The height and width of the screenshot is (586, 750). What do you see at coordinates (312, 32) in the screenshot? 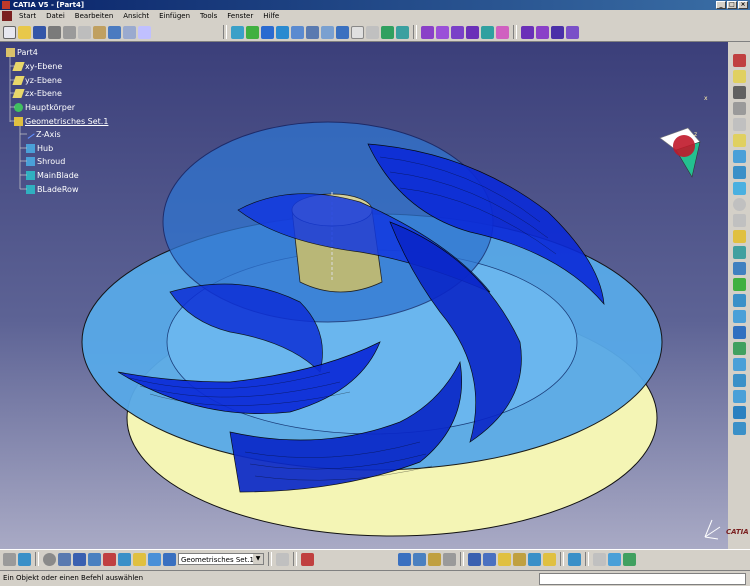
I see `zoom-out-icon` at bounding box center [312, 32].